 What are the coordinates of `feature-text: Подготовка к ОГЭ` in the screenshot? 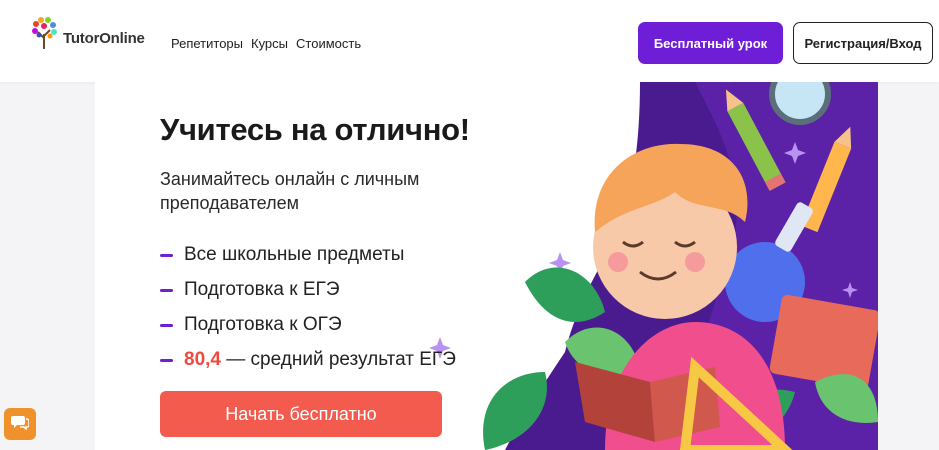 It's located at (263, 324).